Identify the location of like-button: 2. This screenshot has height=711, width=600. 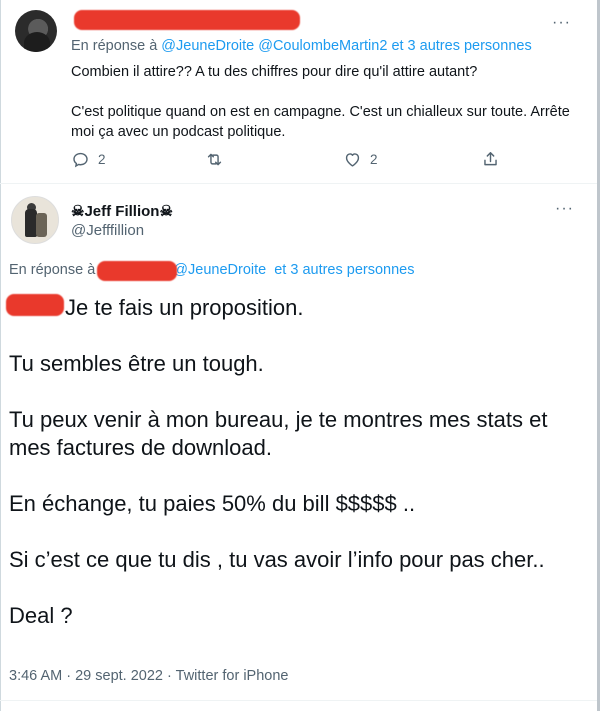
(360, 159).